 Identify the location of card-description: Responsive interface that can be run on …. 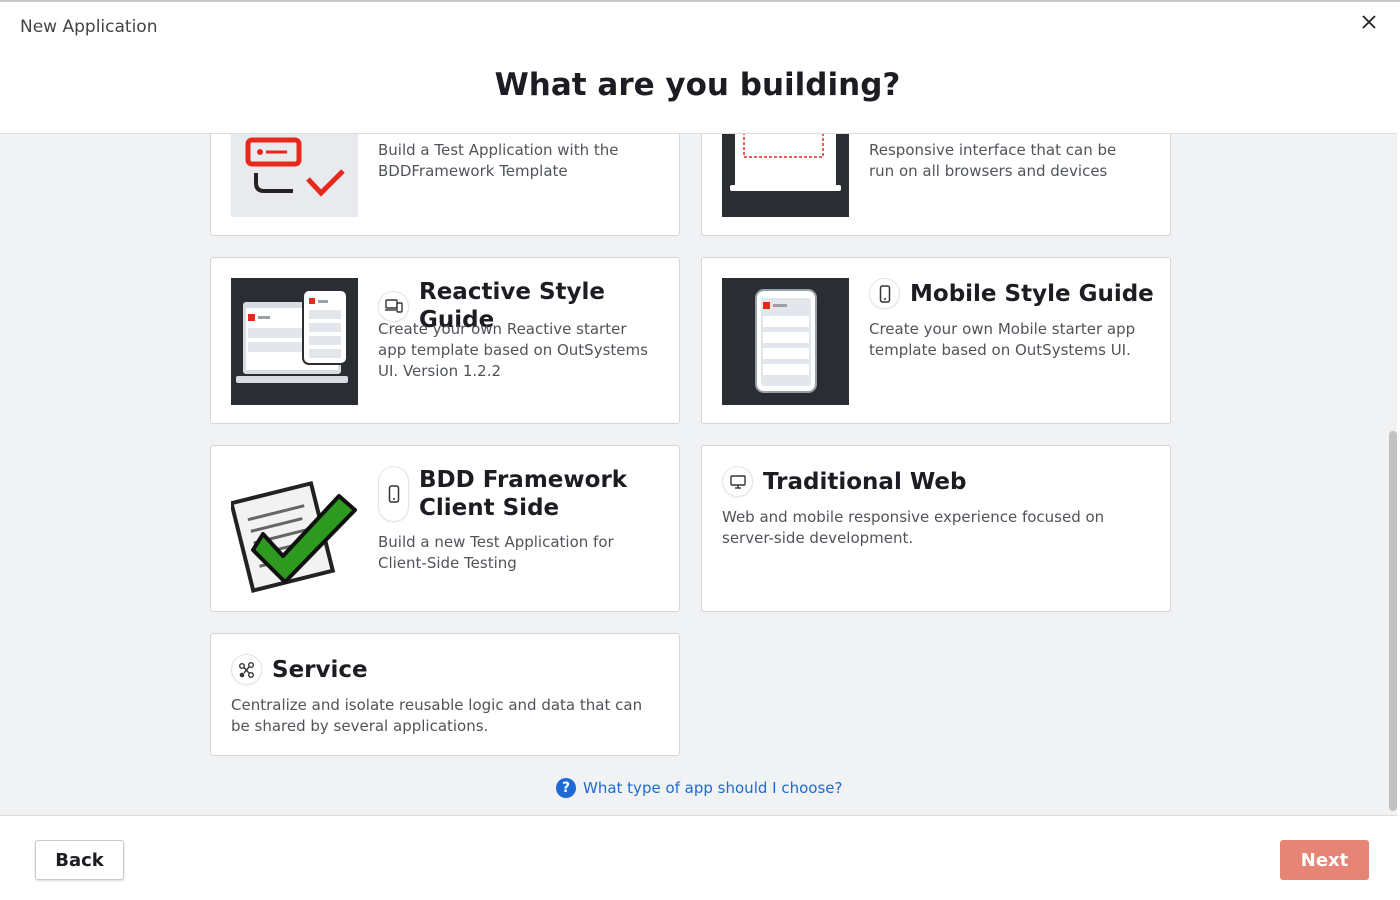
(993, 160).